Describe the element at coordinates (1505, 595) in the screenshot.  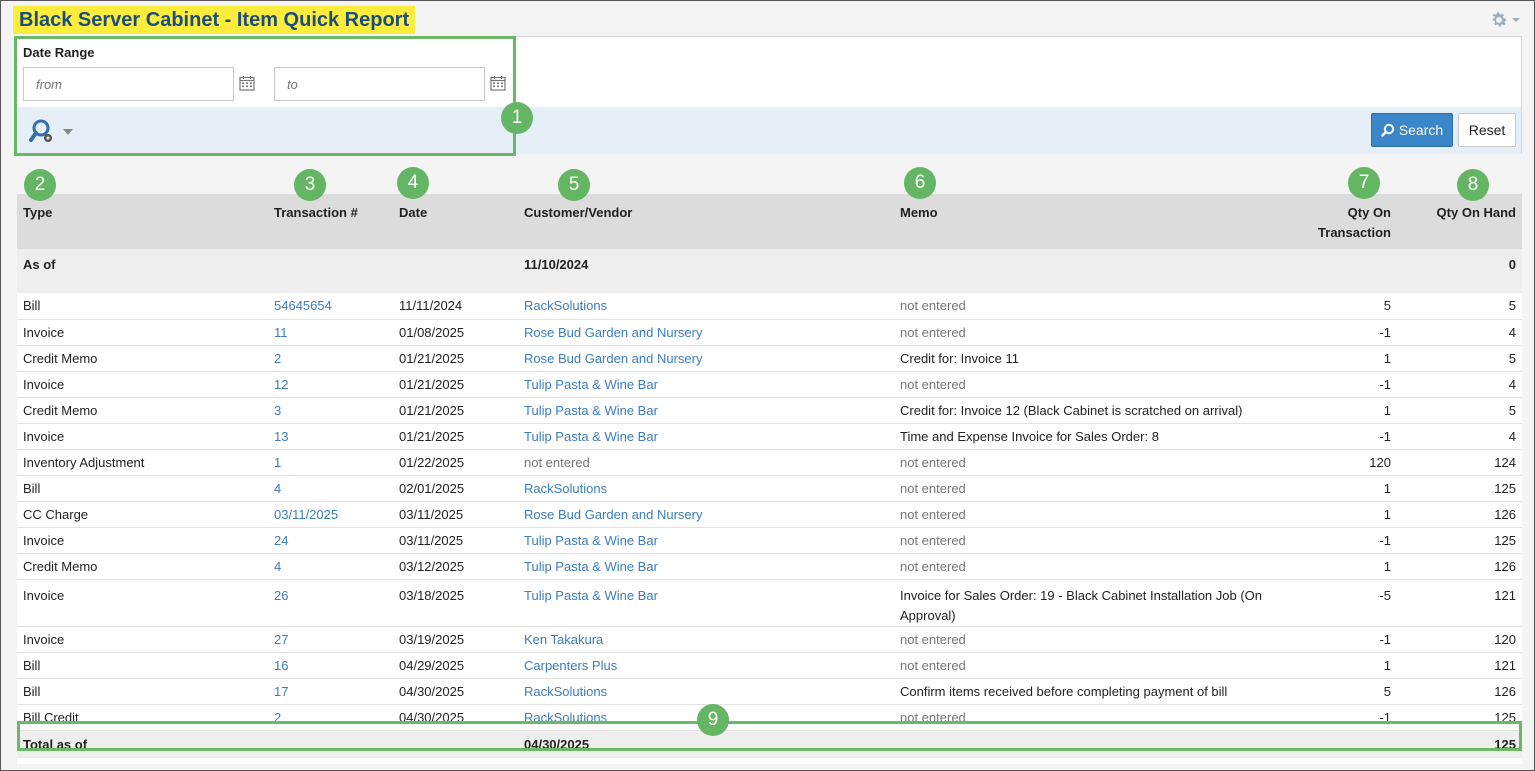
I see `cell-qty-on-hand: 121` at that location.